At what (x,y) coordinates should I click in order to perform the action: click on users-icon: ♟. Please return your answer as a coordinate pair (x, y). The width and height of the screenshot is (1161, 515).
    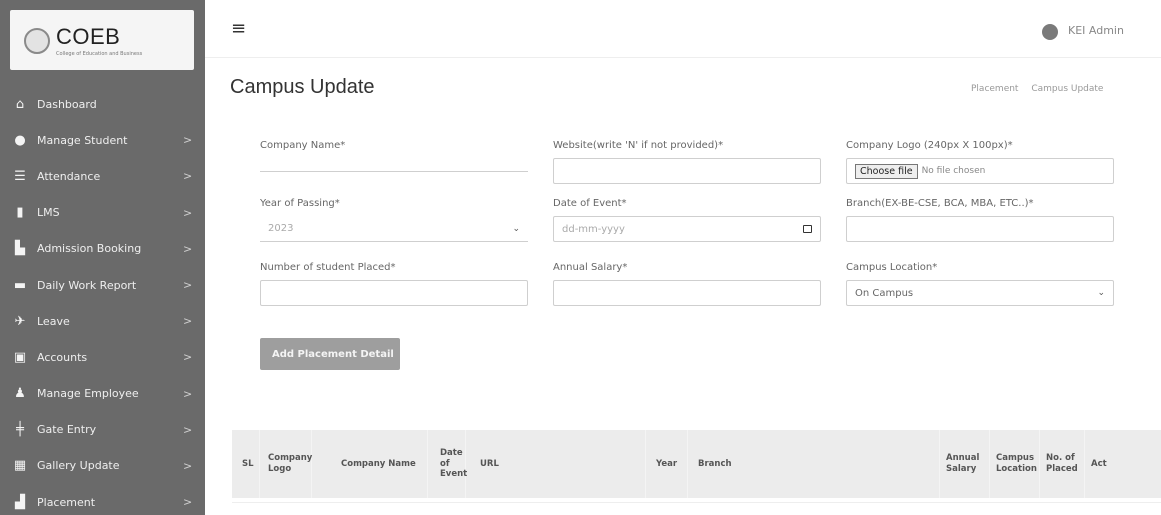
    Looking at the image, I should click on (20, 394).